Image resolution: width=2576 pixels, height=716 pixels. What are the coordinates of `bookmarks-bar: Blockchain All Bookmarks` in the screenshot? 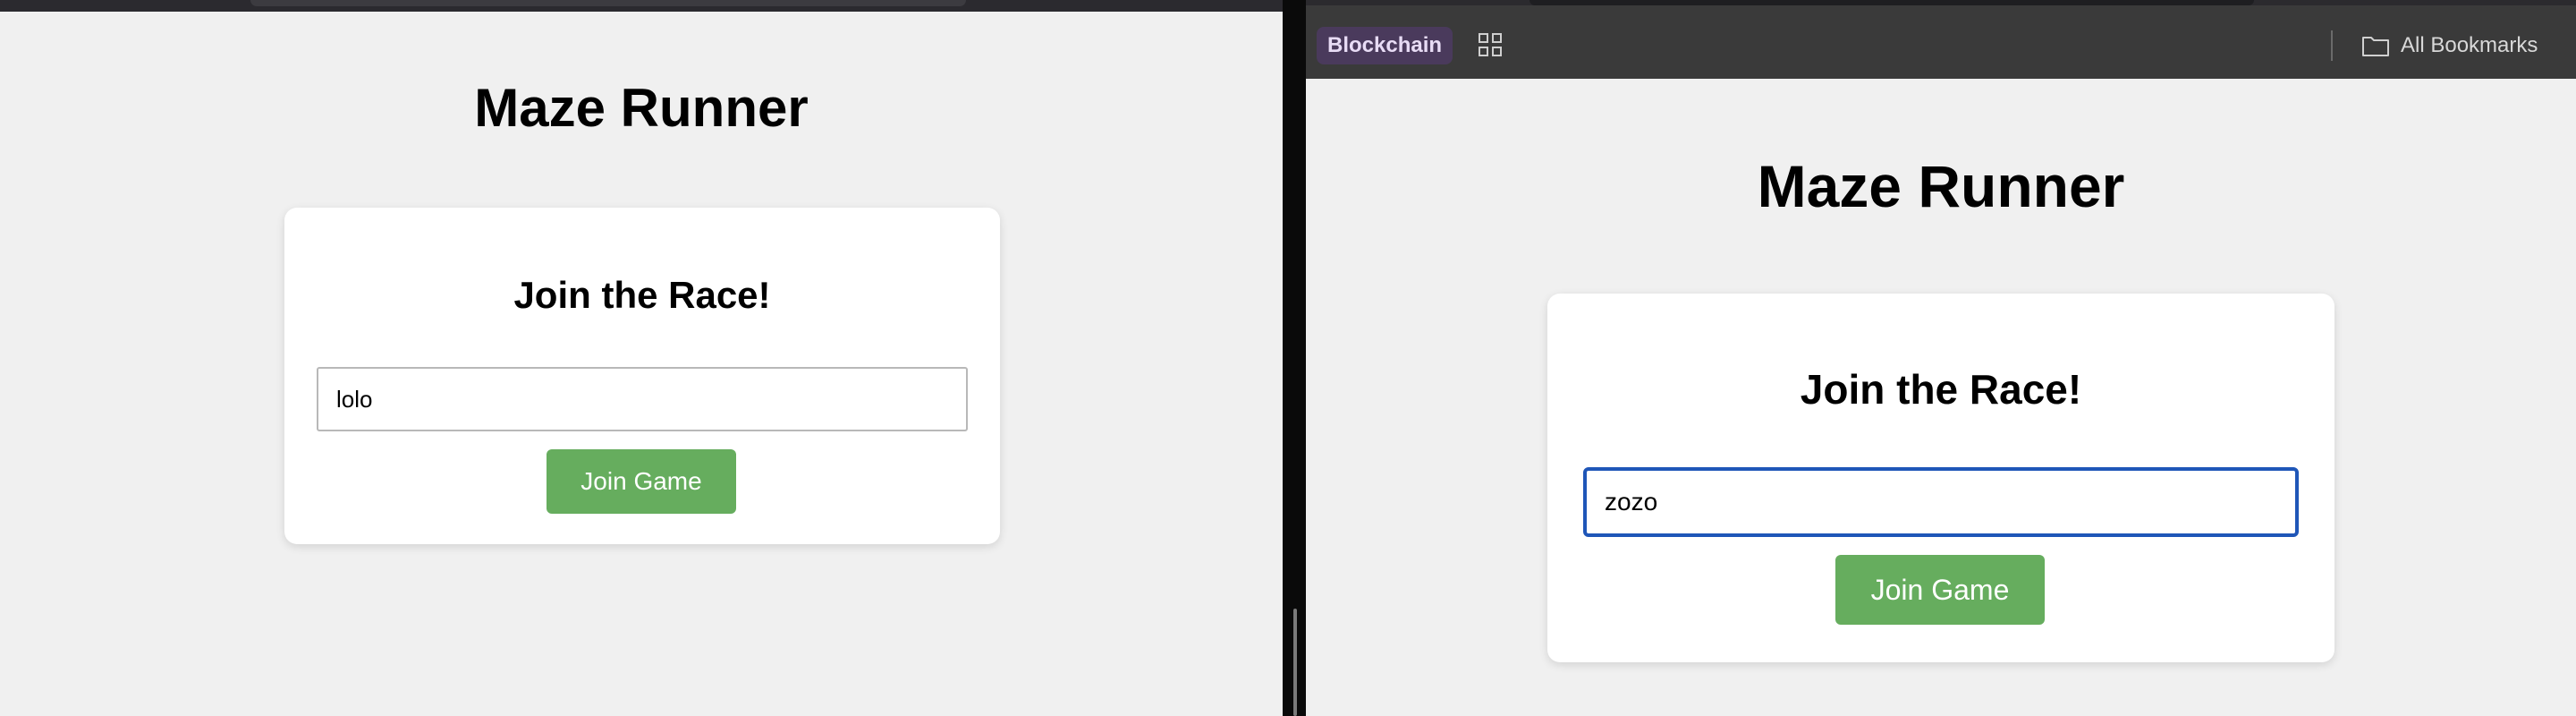 It's located at (1941, 39).